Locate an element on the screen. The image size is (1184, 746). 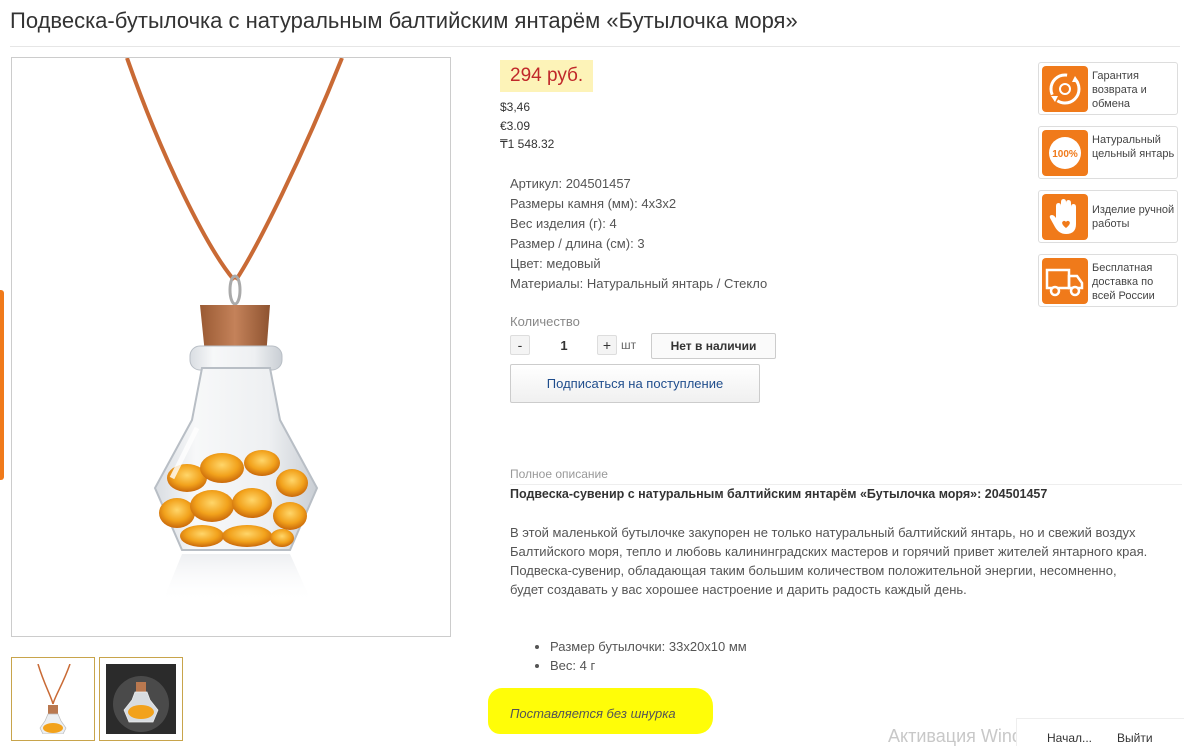
price-eur: €3.09 is located at coordinates (515, 125).